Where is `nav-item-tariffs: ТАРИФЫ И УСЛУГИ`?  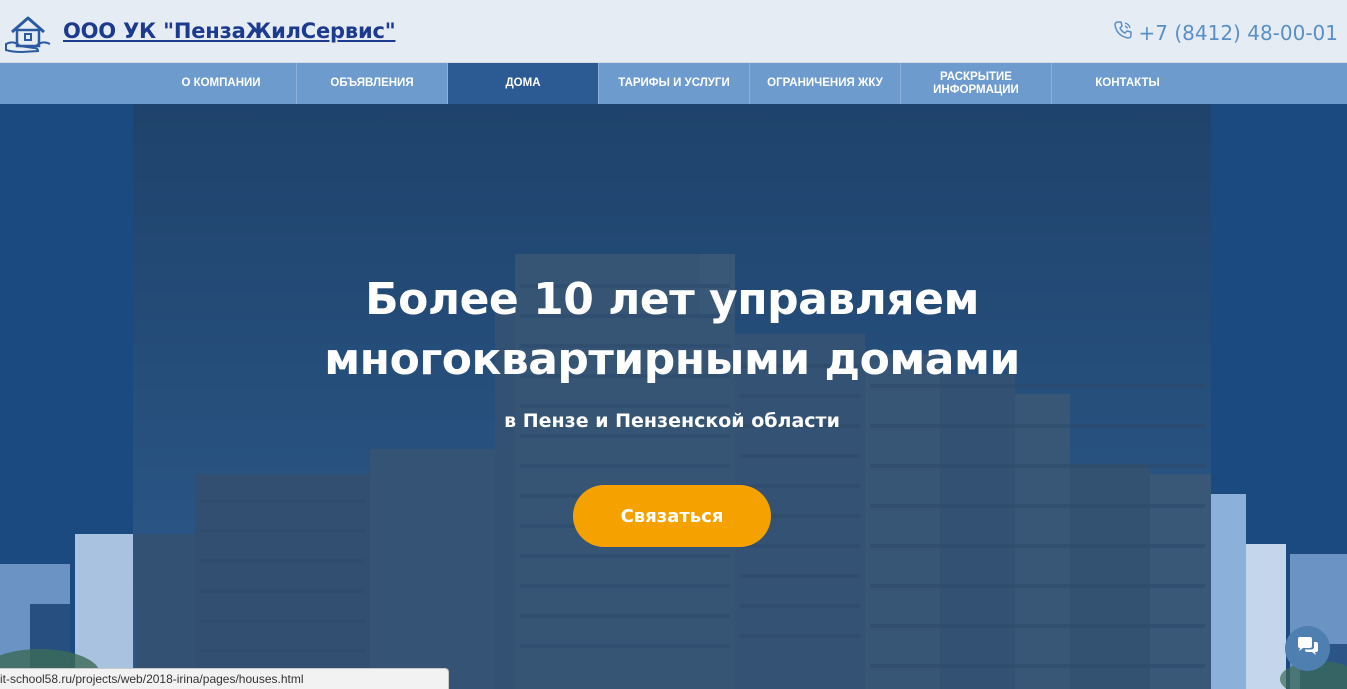 nav-item-tariffs: ТАРИФЫ И УСЛУГИ is located at coordinates (674, 83).